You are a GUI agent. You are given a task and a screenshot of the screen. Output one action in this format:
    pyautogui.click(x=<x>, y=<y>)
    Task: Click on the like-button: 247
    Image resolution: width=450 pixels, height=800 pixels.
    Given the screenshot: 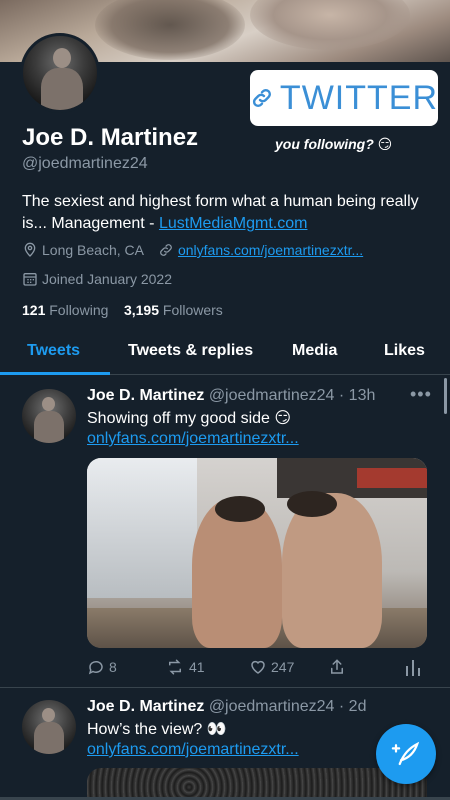 What is the action you would take?
    pyautogui.click(x=271, y=667)
    